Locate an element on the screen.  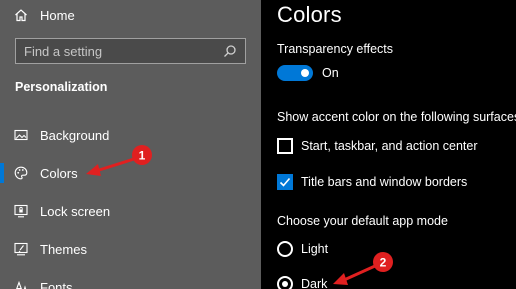
title-bars-checkbox is located at coordinates (285, 182).